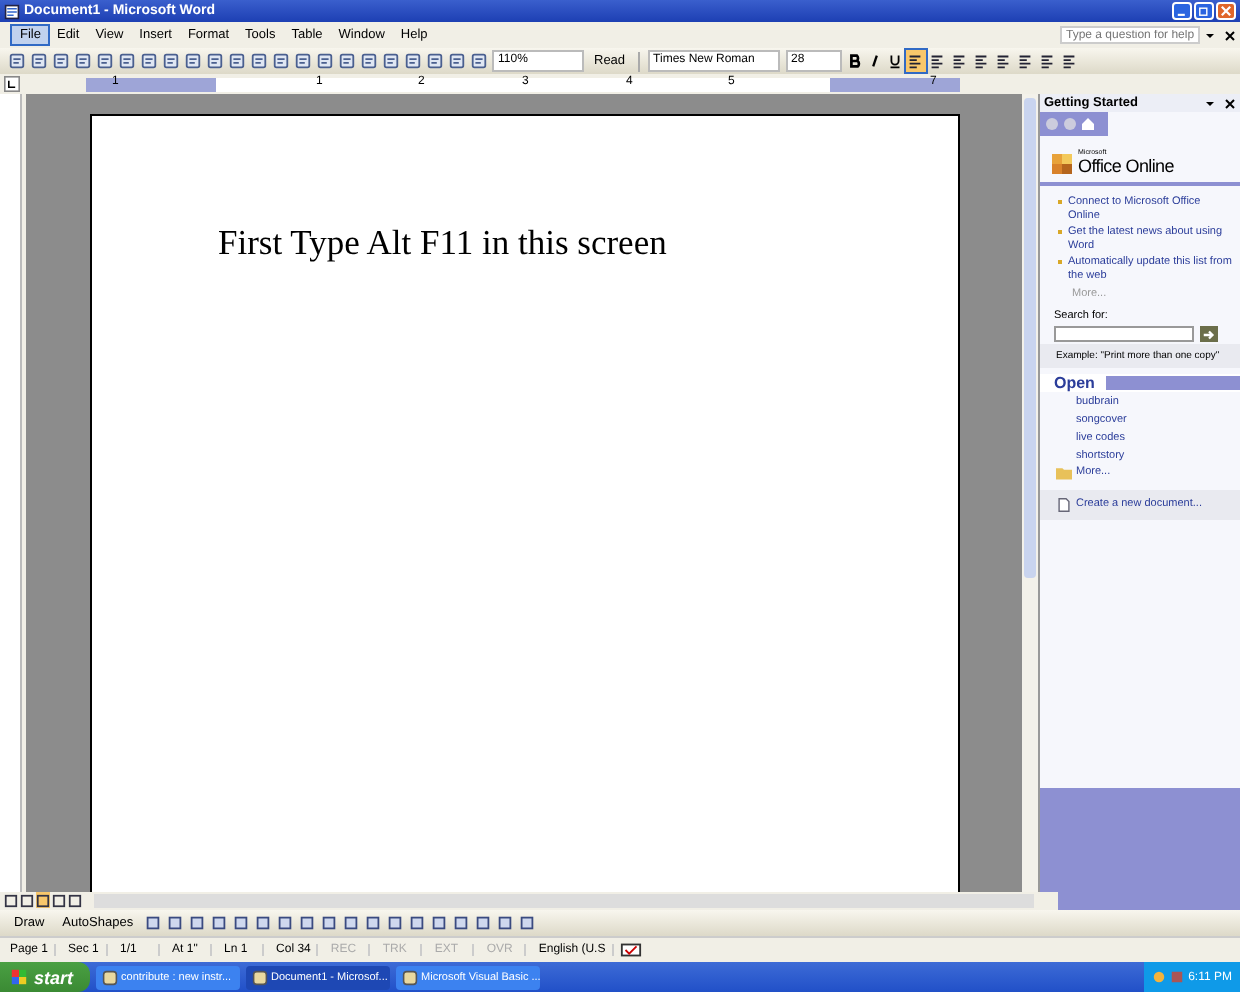 This screenshot has width=1240, height=992. What do you see at coordinates (854, 61) in the screenshot?
I see `bold-button` at bounding box center [854, 61].